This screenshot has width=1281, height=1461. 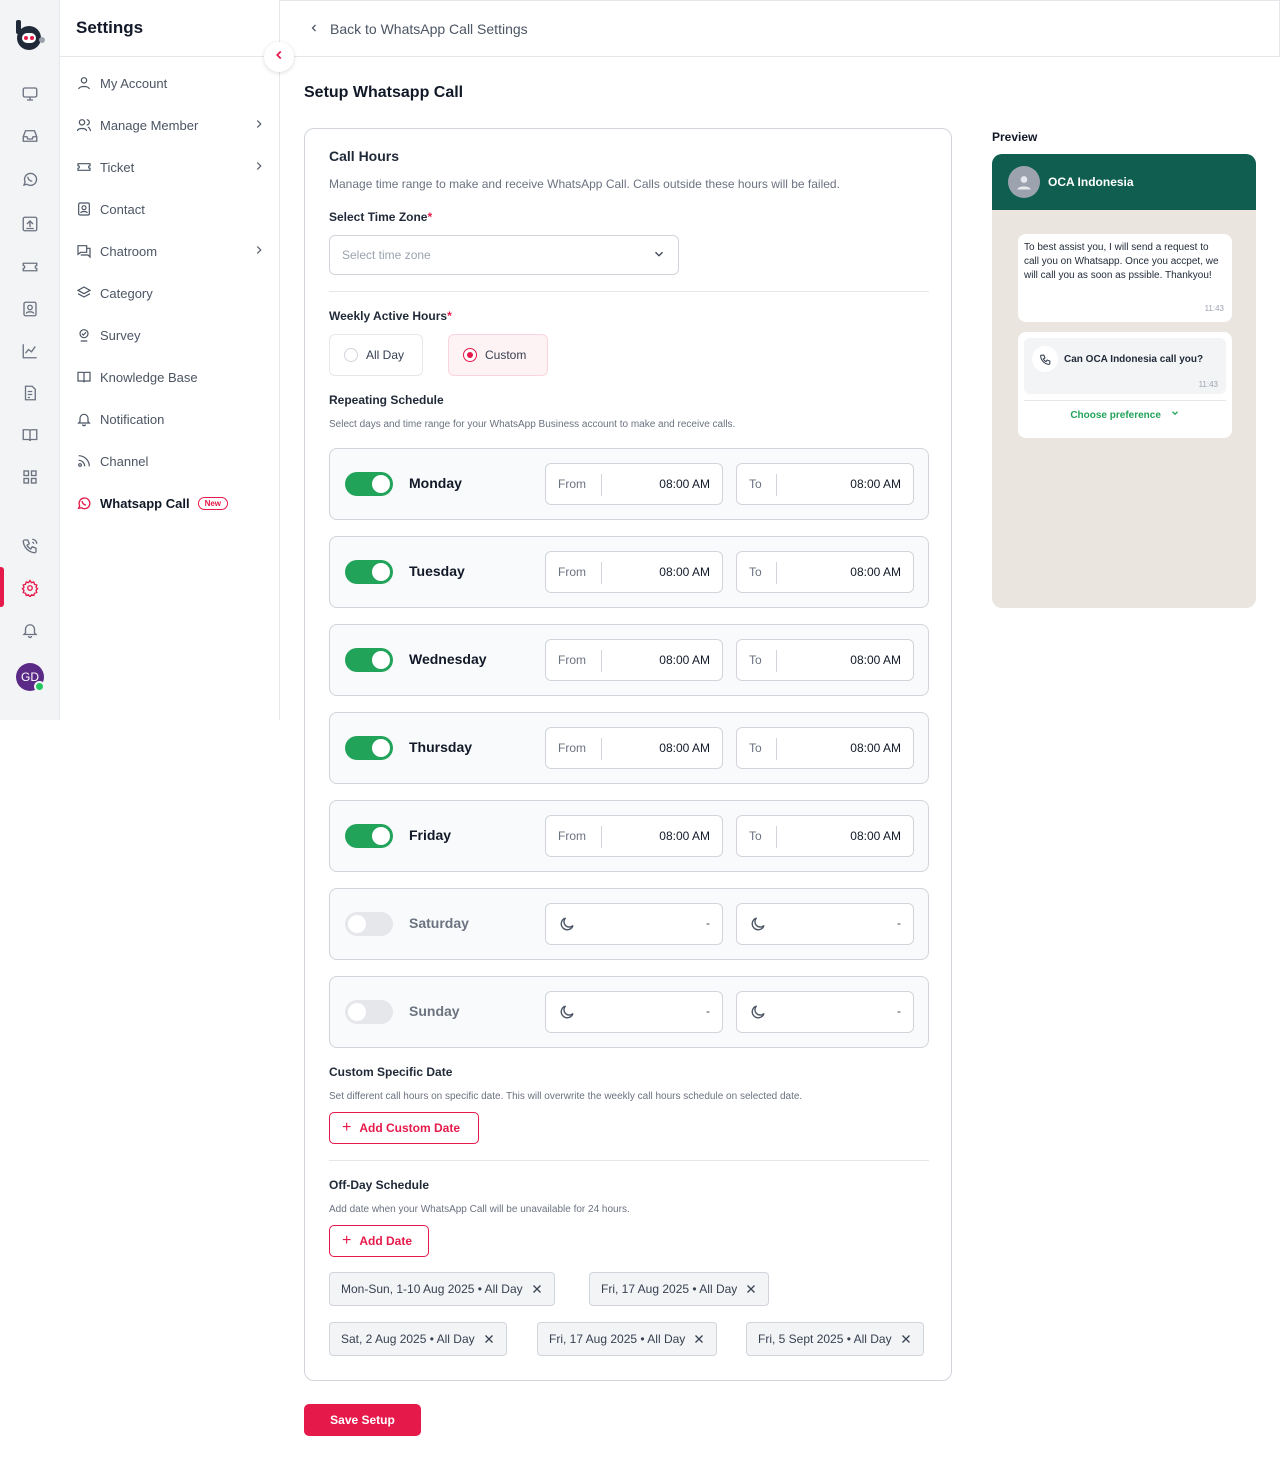 I want to click on menu-item-knowledge-base: Knowledge Base, so click(x=171, y=377).